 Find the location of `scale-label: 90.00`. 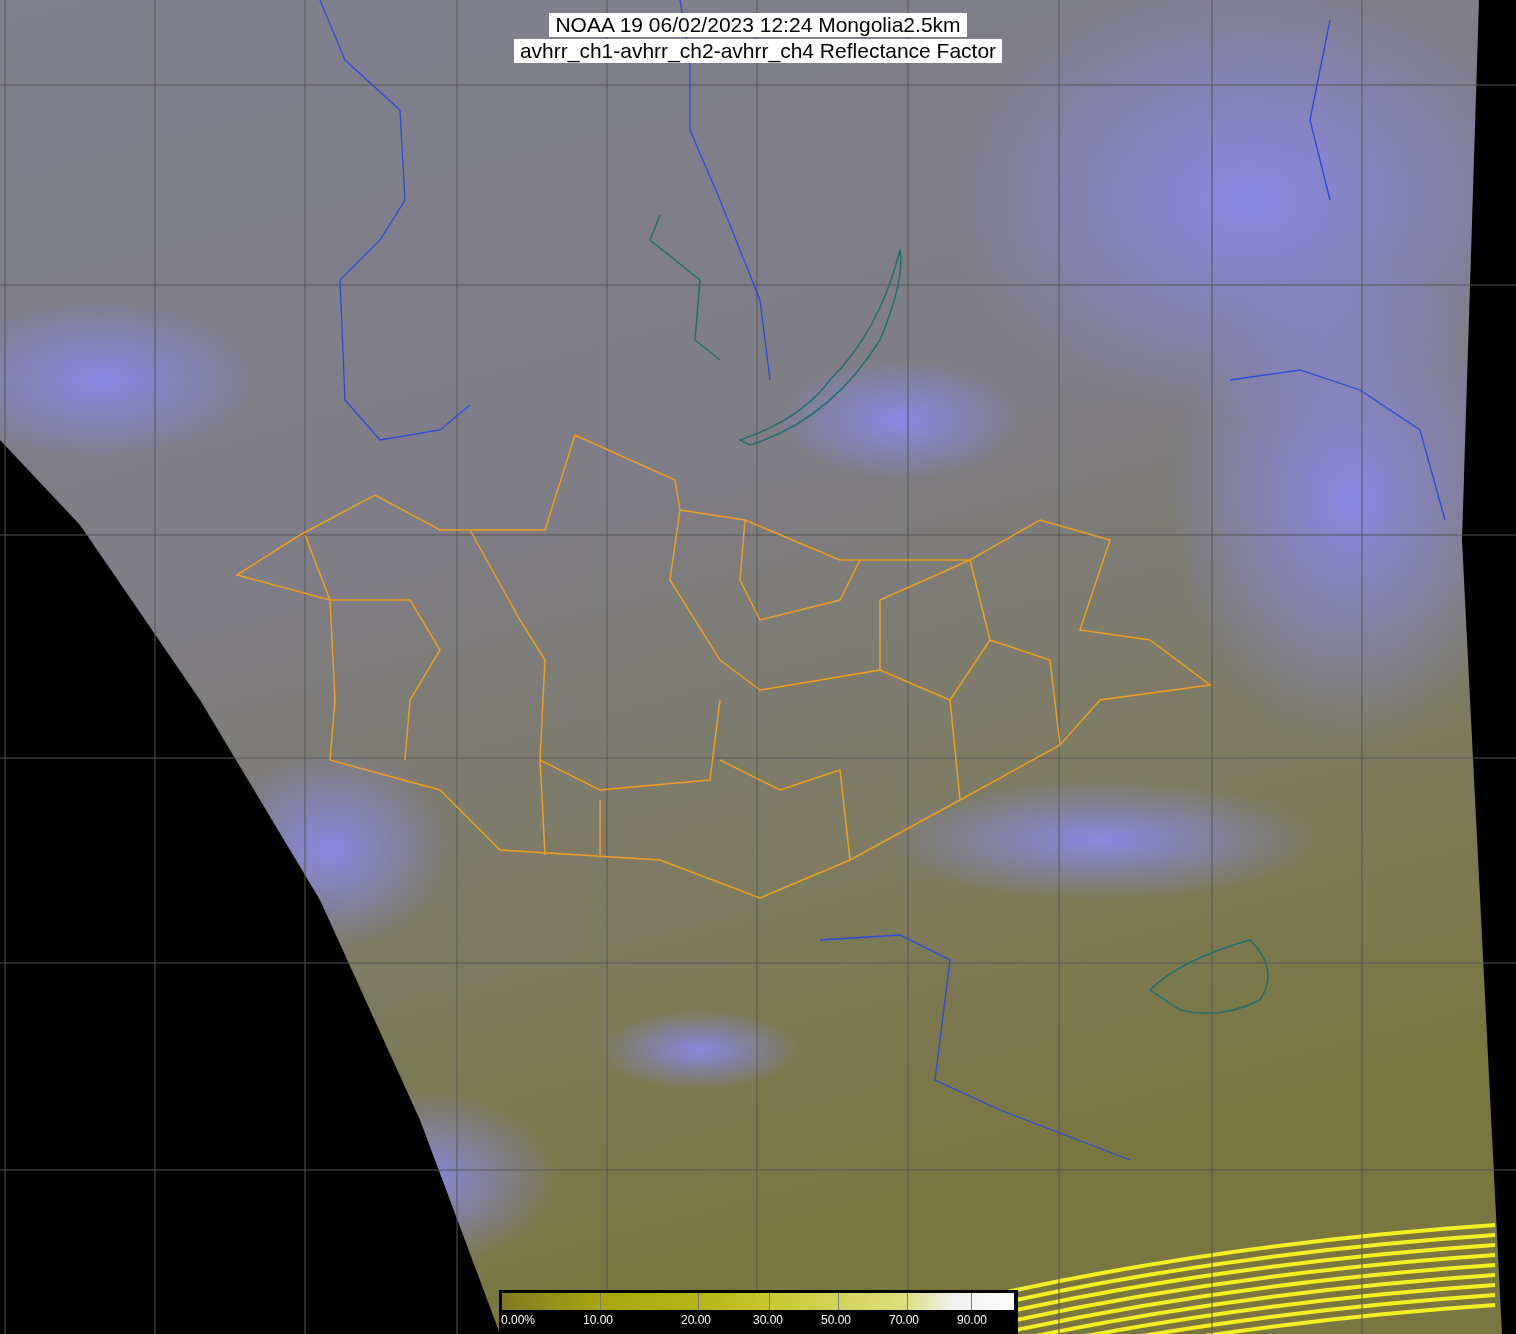

scale-label: 90.00 is located at coordinates (972, 1320).